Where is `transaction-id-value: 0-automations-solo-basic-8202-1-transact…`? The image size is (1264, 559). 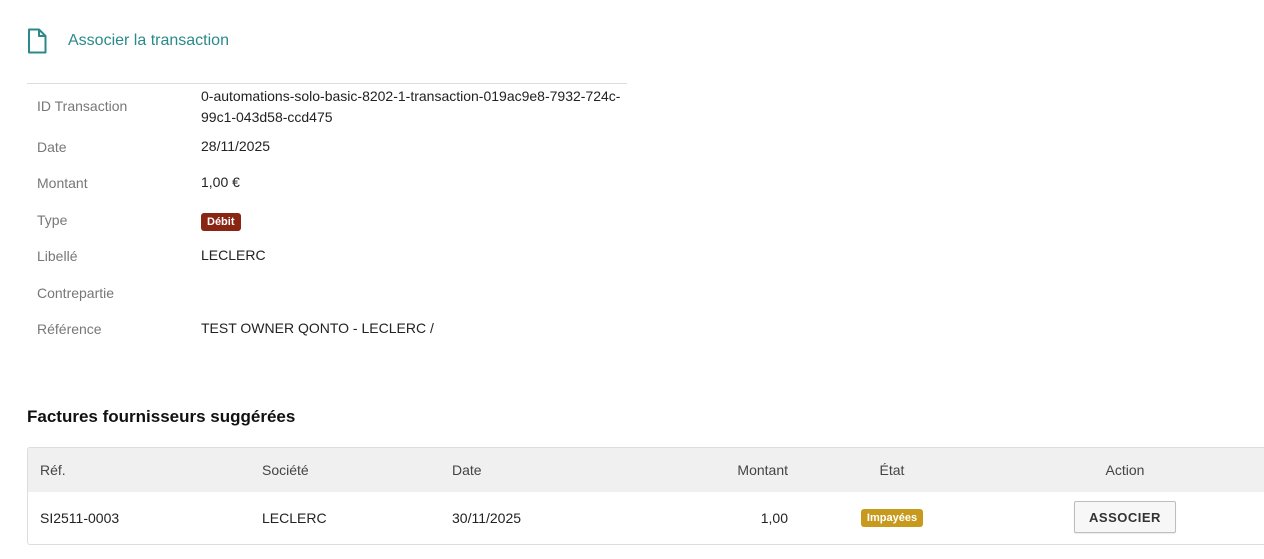
transaction-id-value: 0-automations-solo-basic-8202-1-transact… is located at coordinates (411, 106).